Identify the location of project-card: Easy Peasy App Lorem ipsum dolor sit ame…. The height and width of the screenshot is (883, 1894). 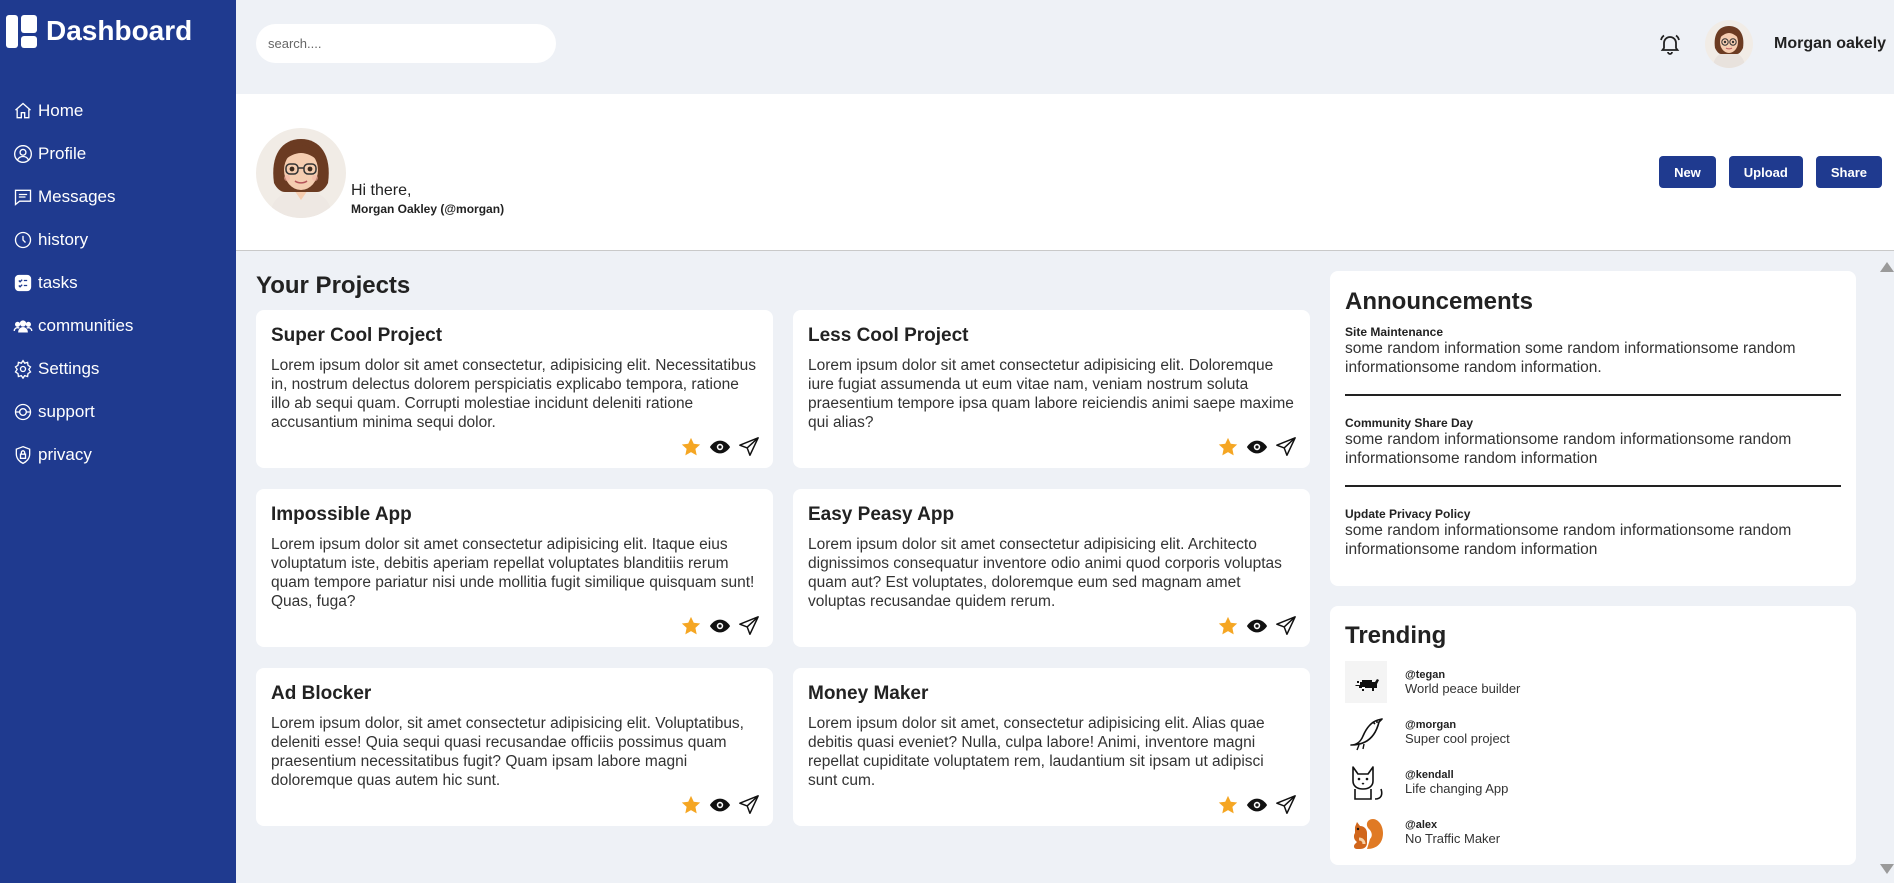
(1051, 568).